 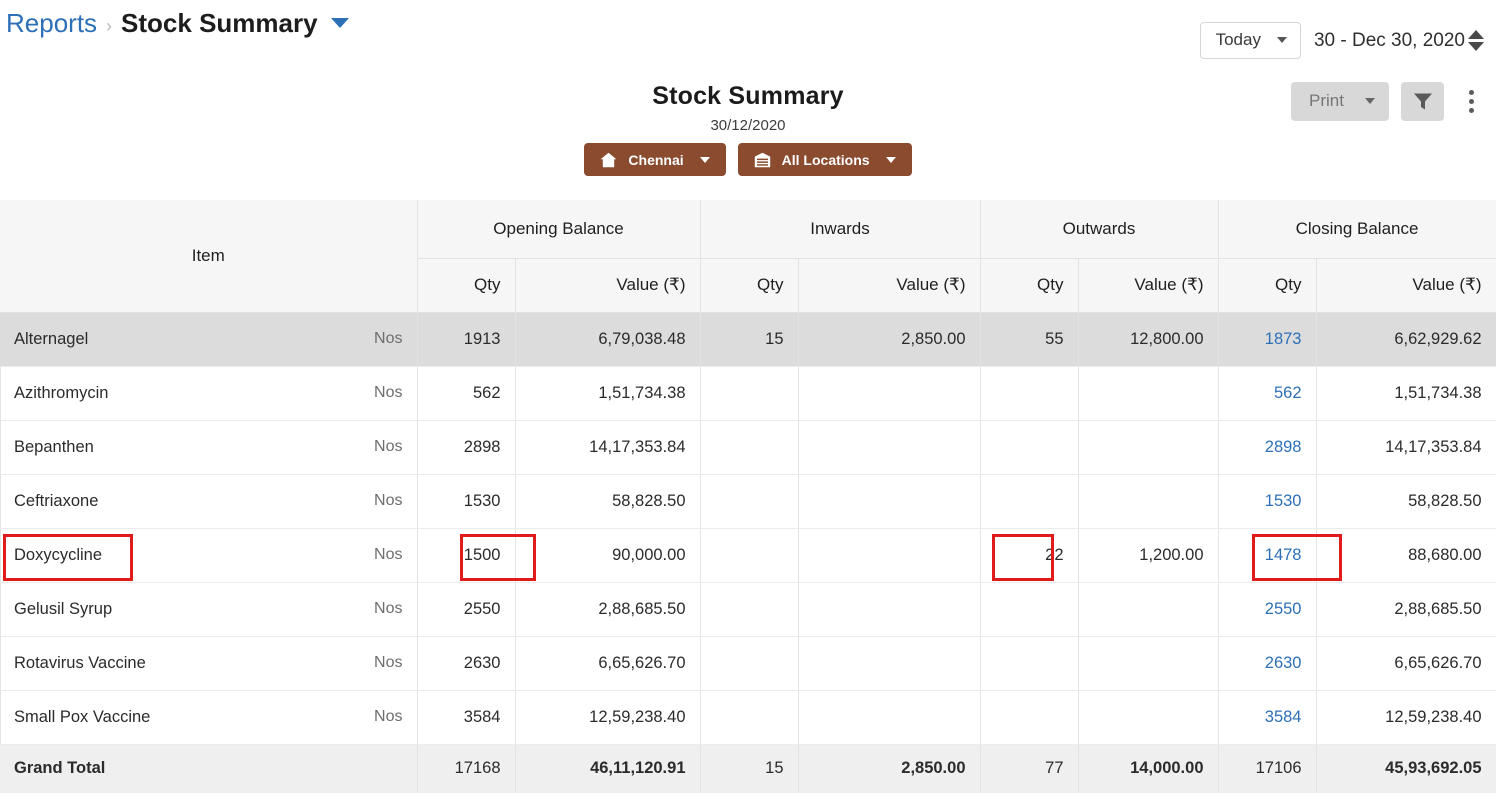 What do you see at coordinates (482, 338) in the screenshot?
I see `opening-qty-value: 1913` at bounding box center [482, 338].